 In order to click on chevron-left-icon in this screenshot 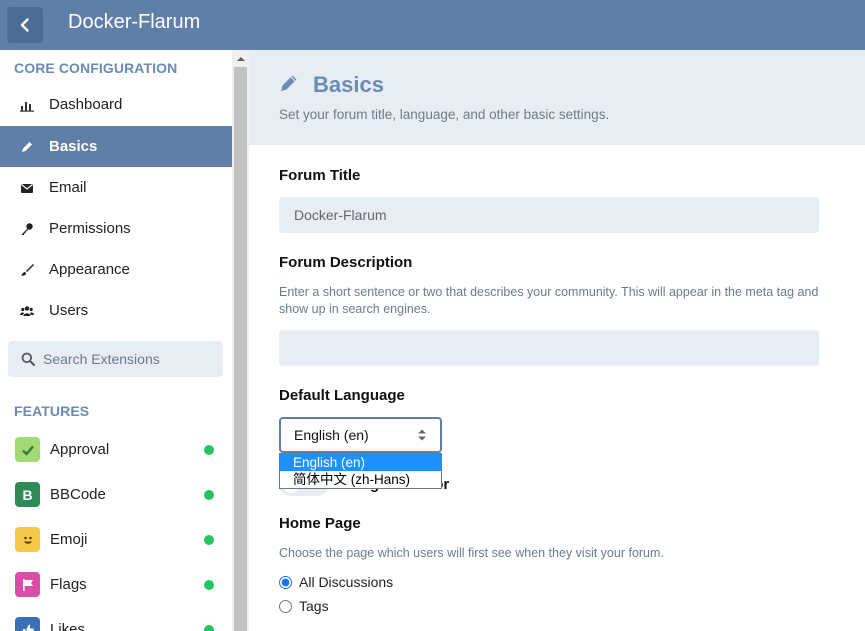, I will do `click(24, 25)`.